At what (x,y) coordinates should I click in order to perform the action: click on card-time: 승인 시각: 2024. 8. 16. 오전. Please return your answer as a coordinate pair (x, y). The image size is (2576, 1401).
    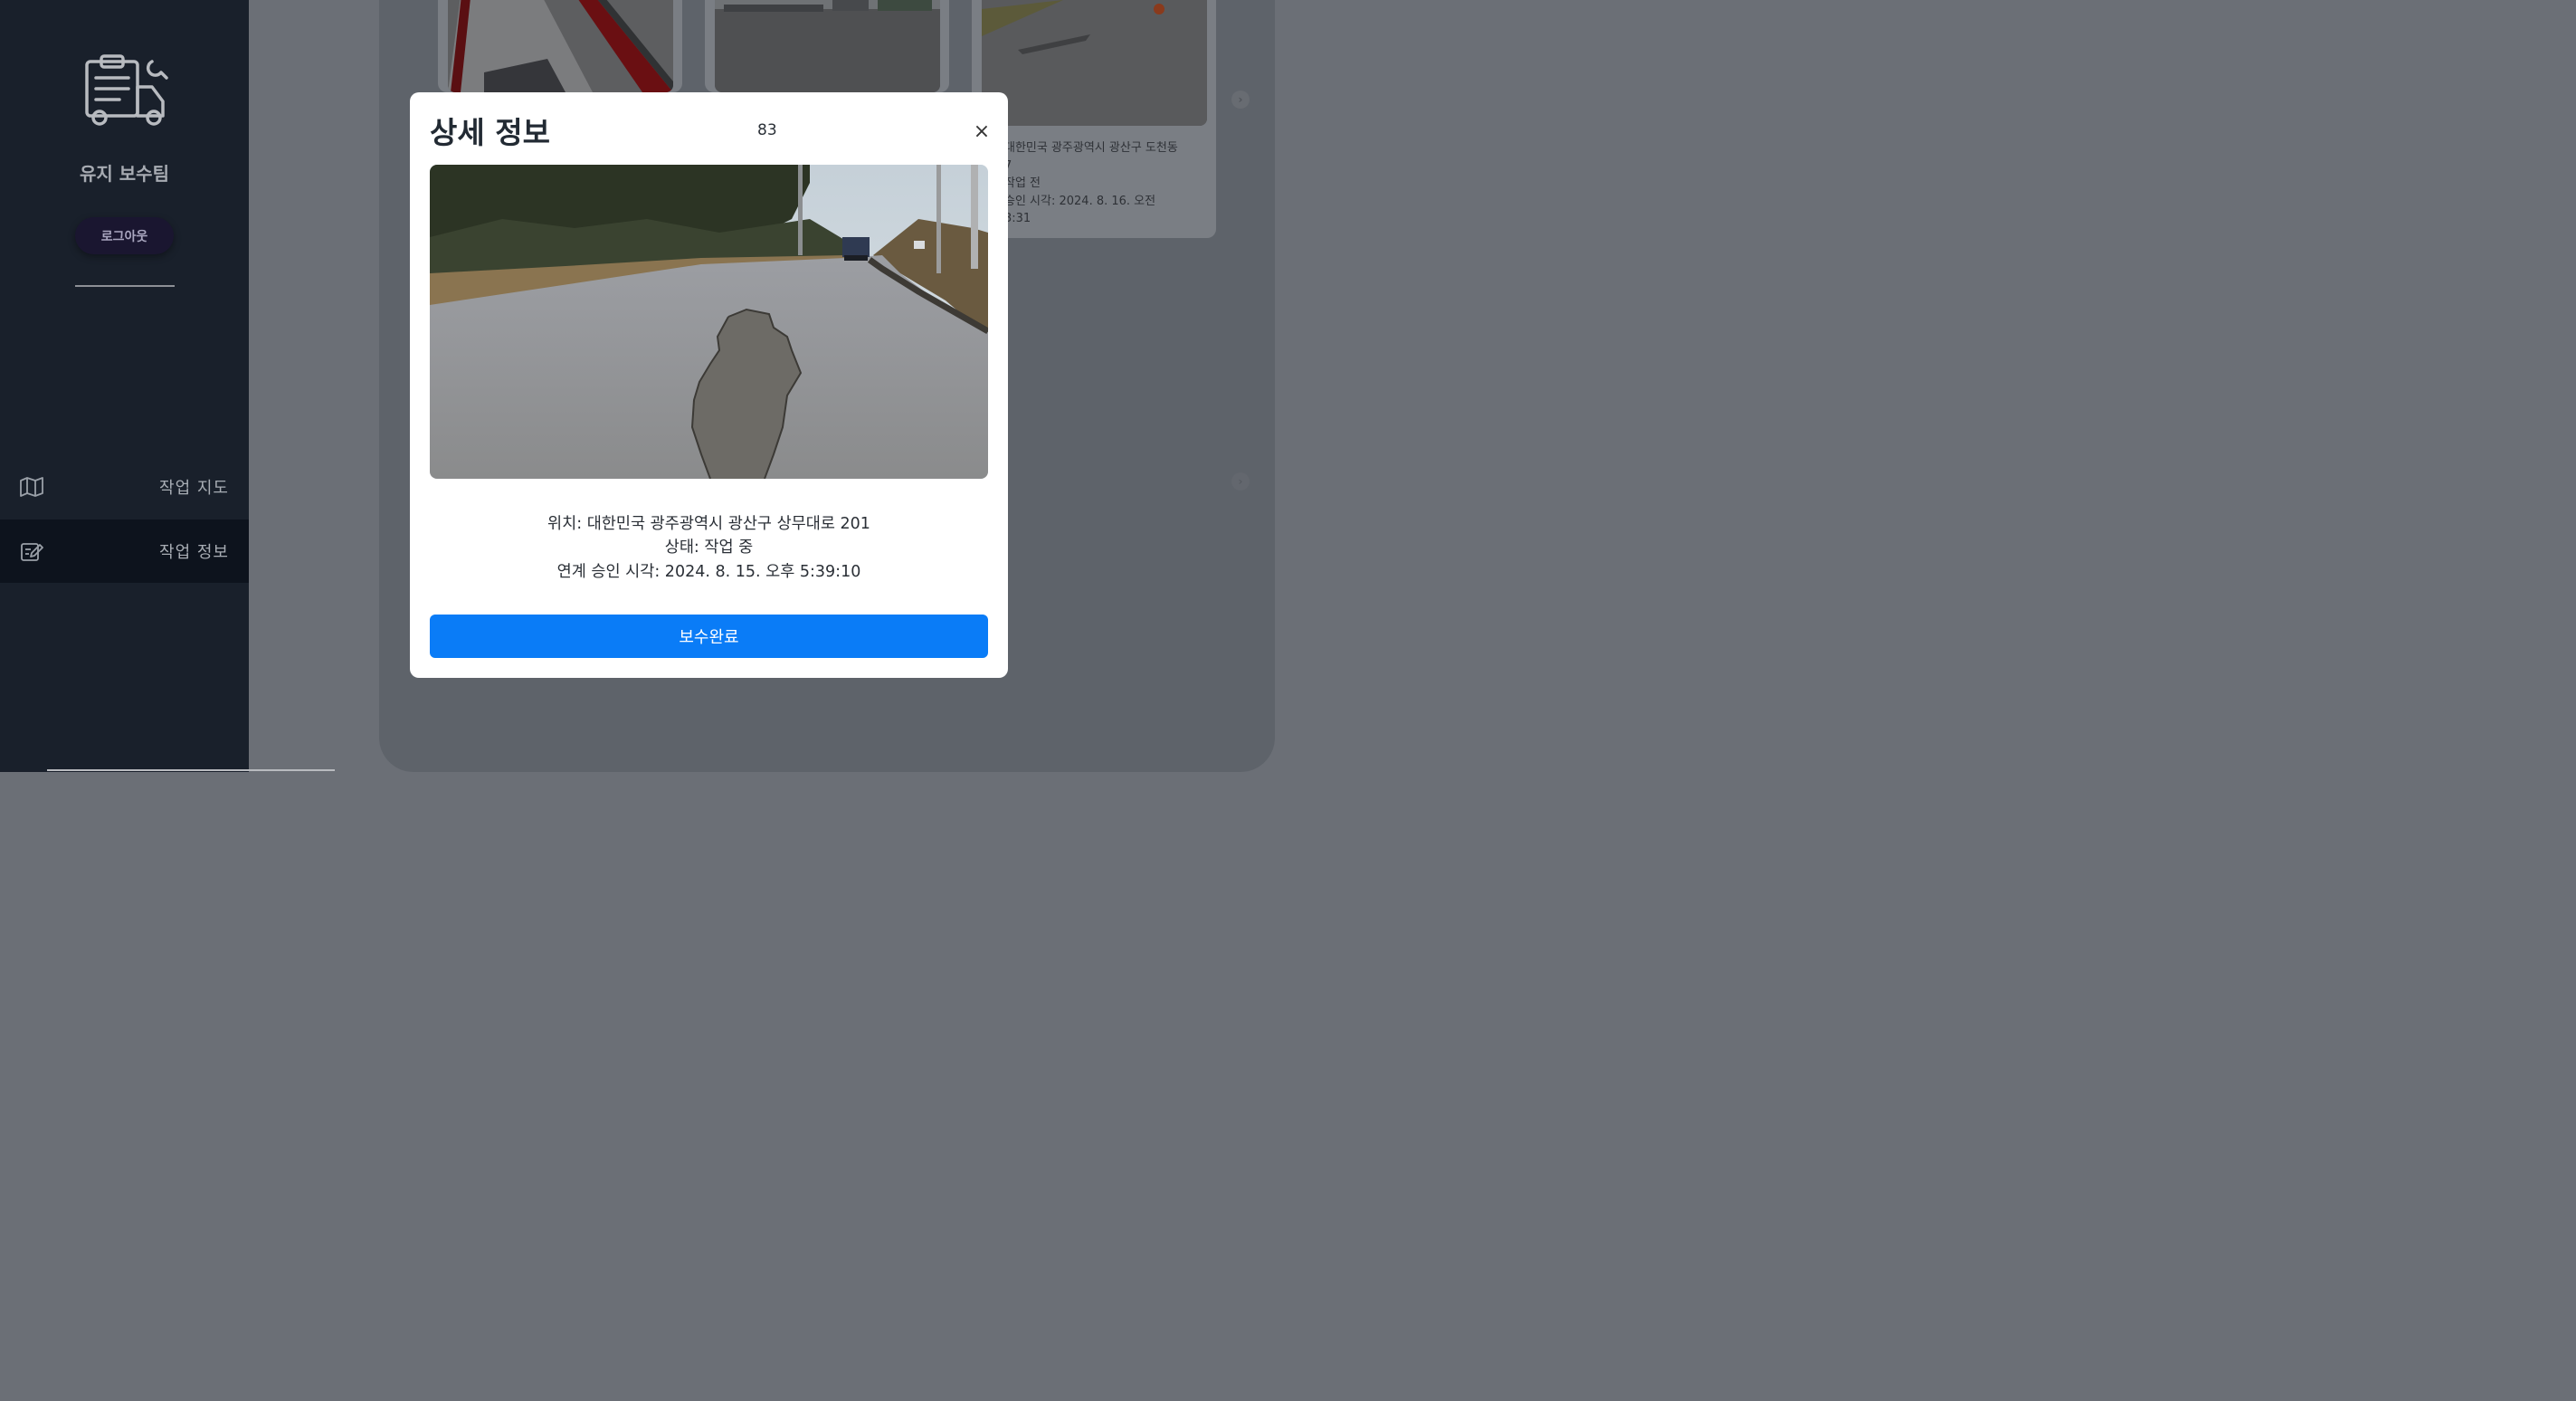
    Looking at the image, I should click on (1080, 201).